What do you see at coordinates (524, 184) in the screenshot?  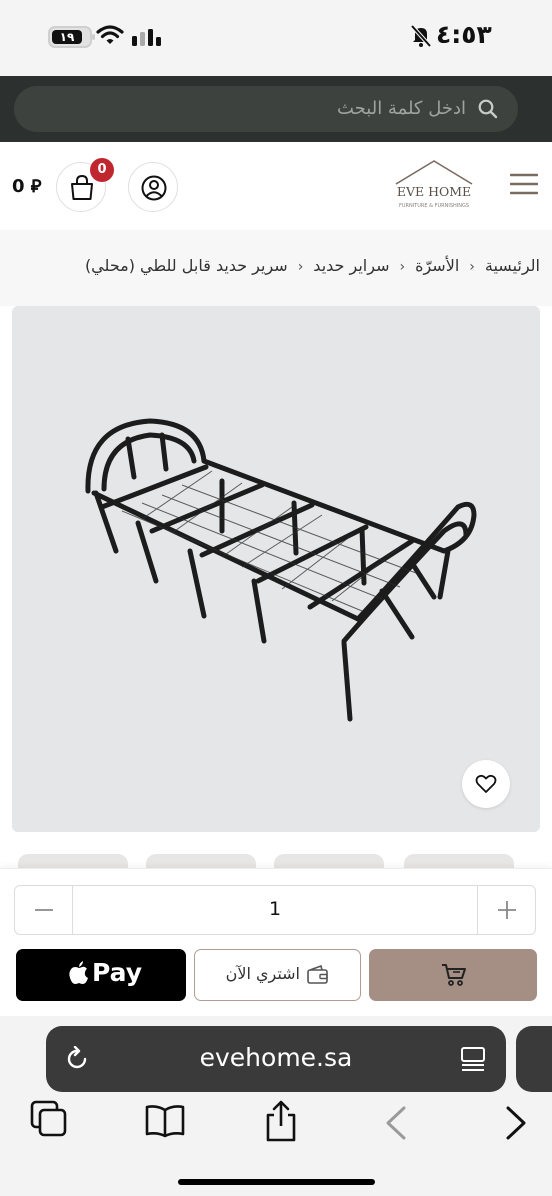 I see `hamburger-menu-icon` at bounding box center [524, 184].